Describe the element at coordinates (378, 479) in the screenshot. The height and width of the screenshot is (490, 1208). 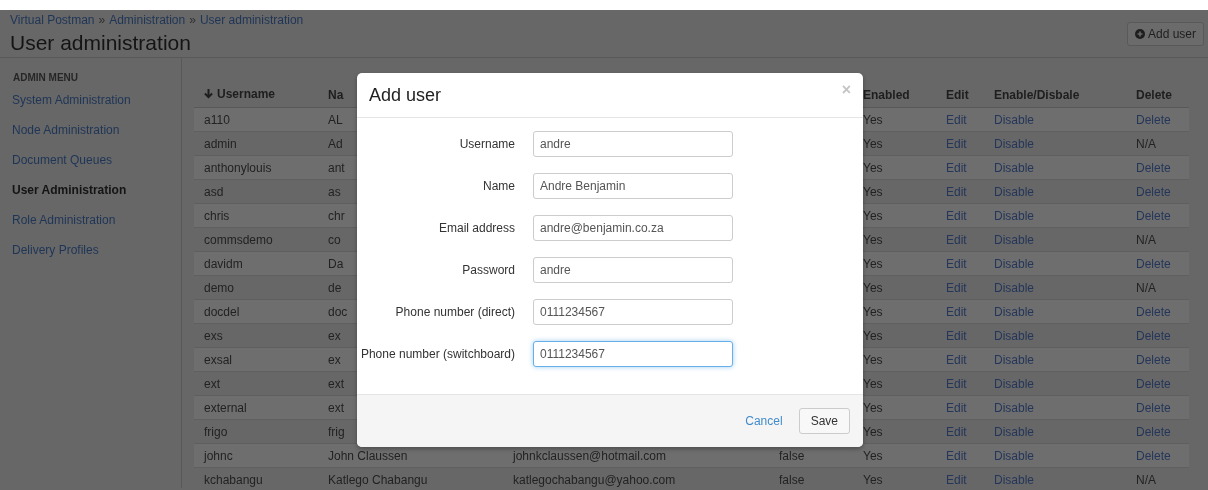
I see `table-cell: Katlego Chabangu` at that location.